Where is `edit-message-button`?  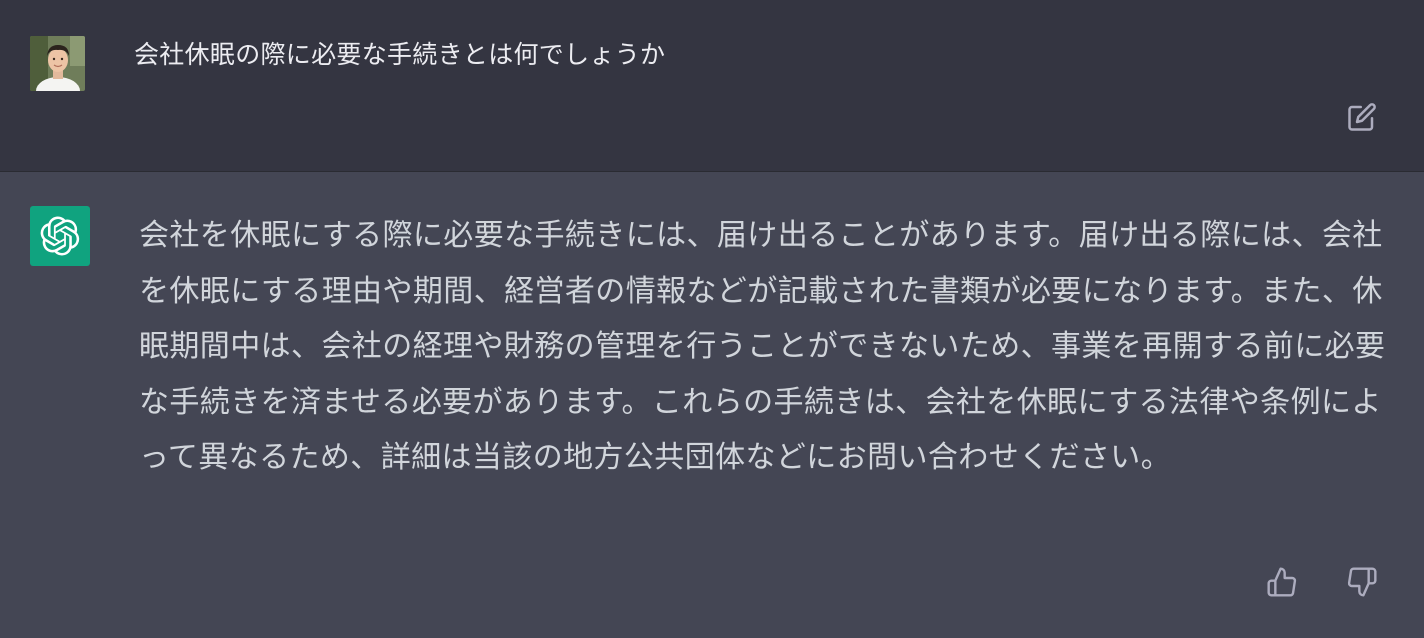
edit-message-button is located at coordinates (1362, 117).